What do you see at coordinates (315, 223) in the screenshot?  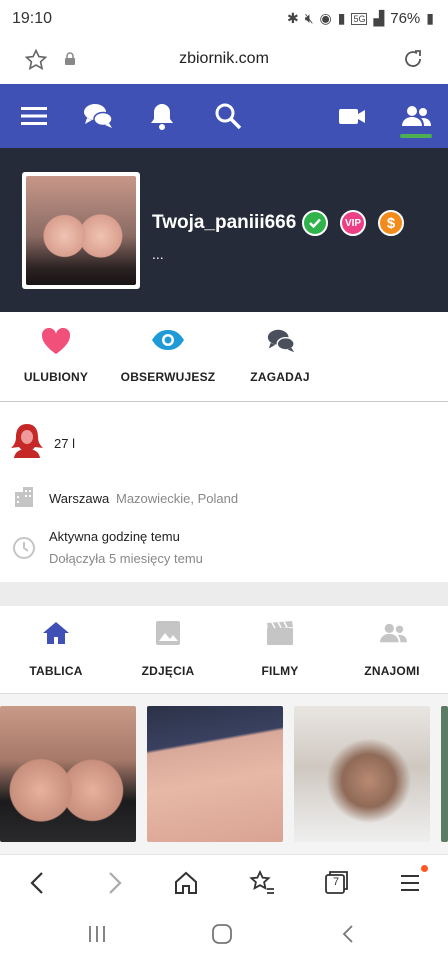 I see `verified-badge-icon` at bounding box center [315, 223].